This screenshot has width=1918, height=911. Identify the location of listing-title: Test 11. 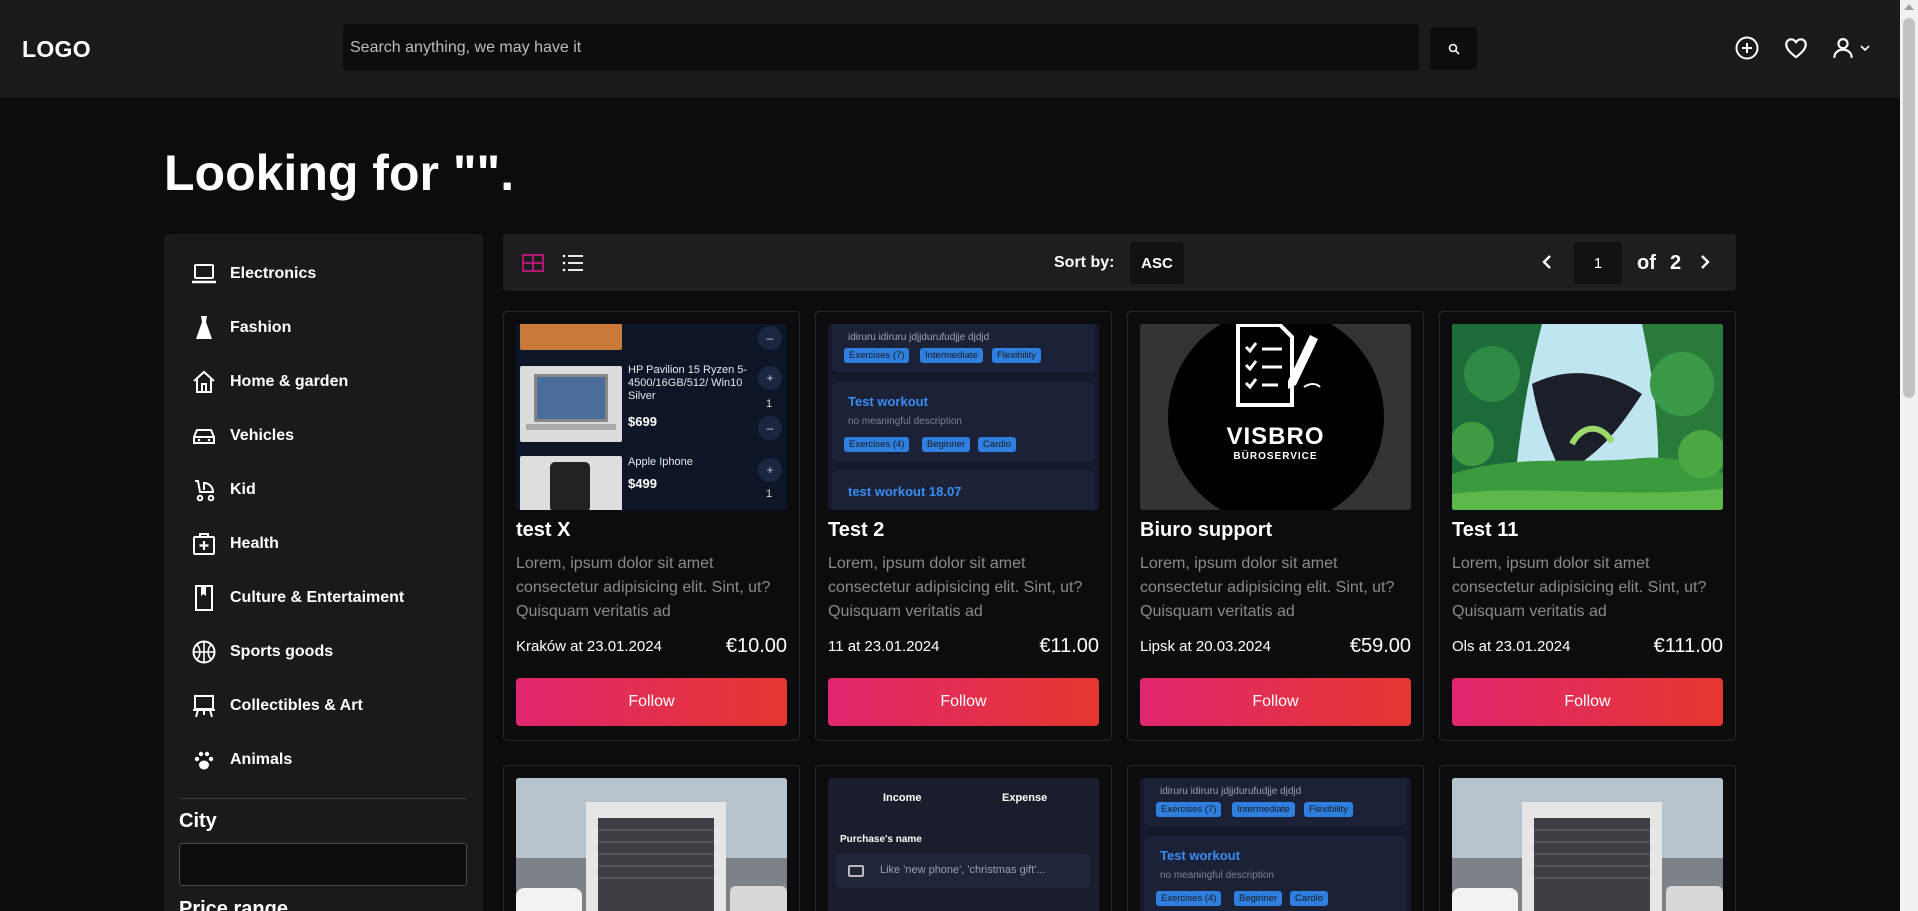
(1485, 530).